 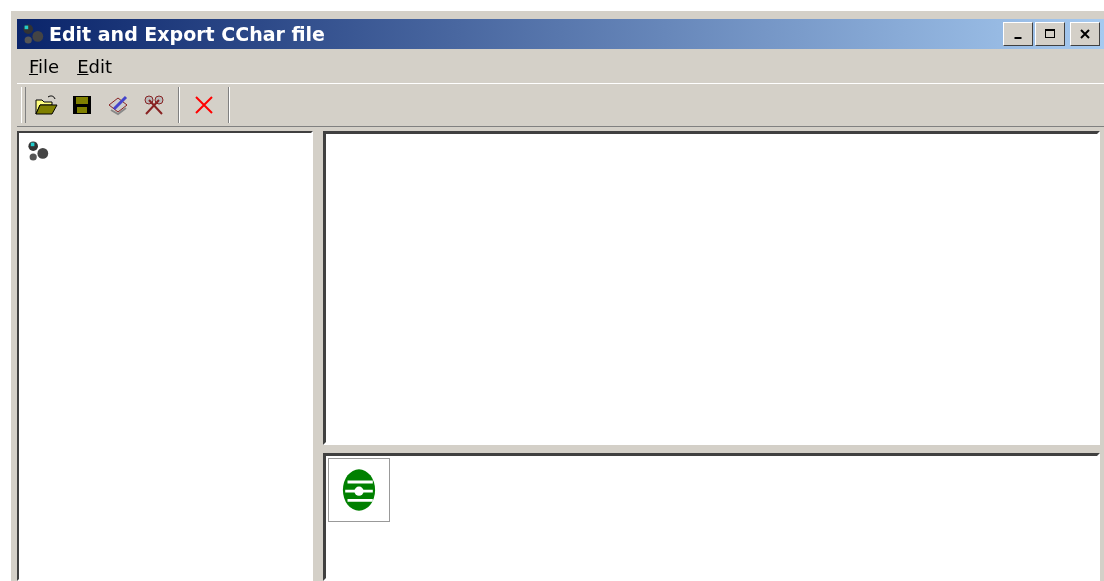 What do you see at coordinates (118, 105) in the screenshot?
I see `pen-icon` at bounding box center [118, 105].